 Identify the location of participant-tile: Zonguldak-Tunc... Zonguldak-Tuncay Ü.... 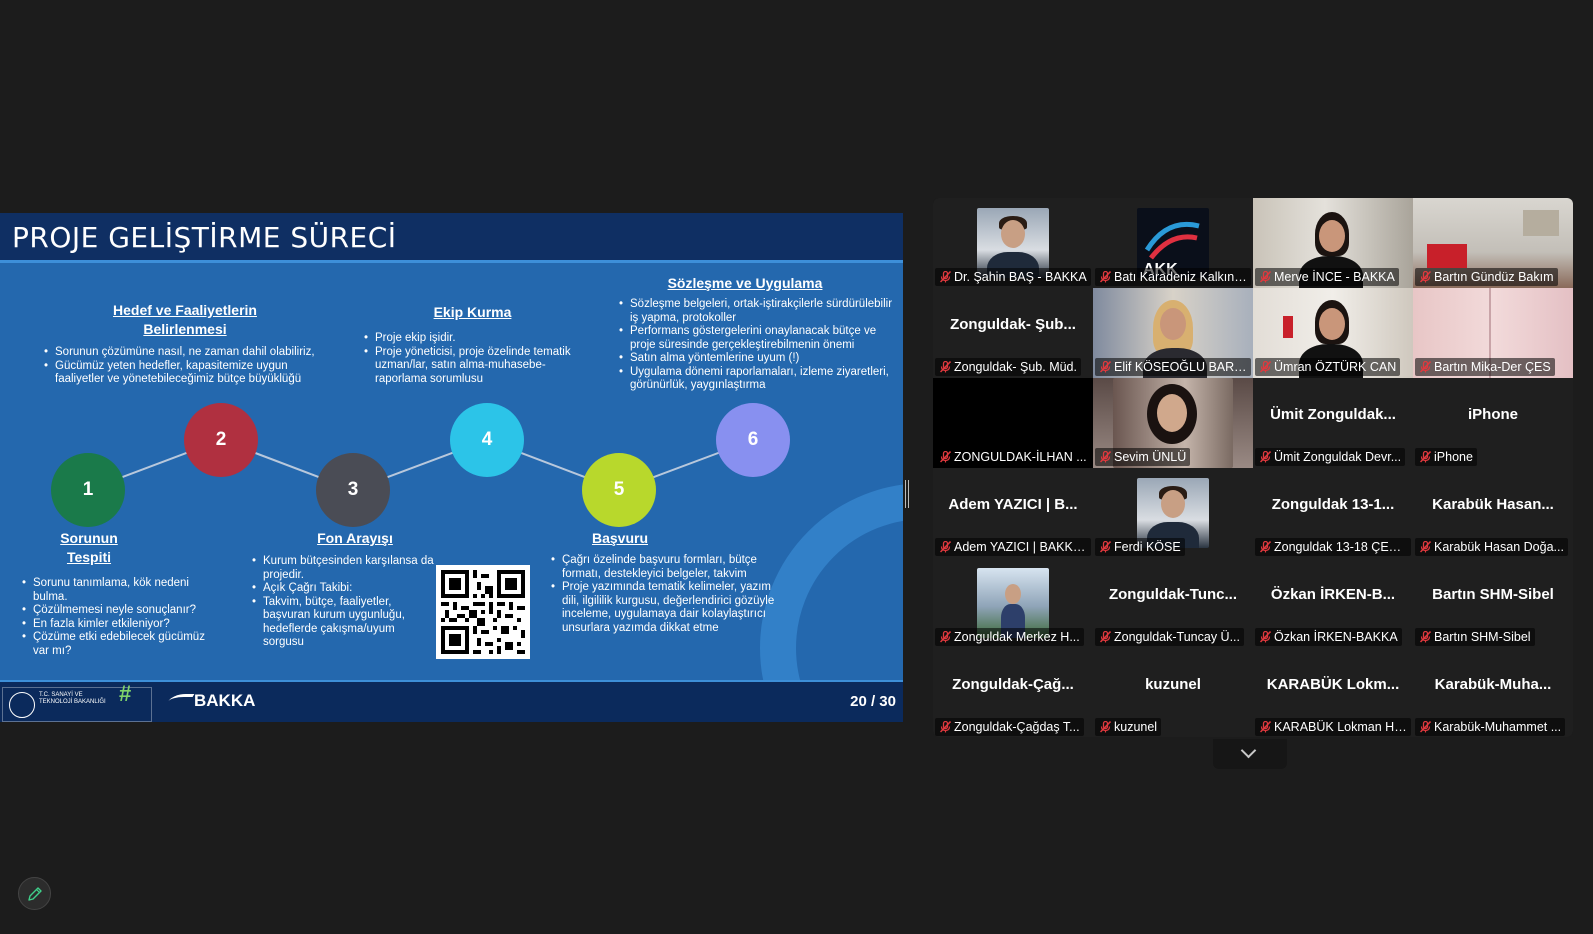
(1173, 603).